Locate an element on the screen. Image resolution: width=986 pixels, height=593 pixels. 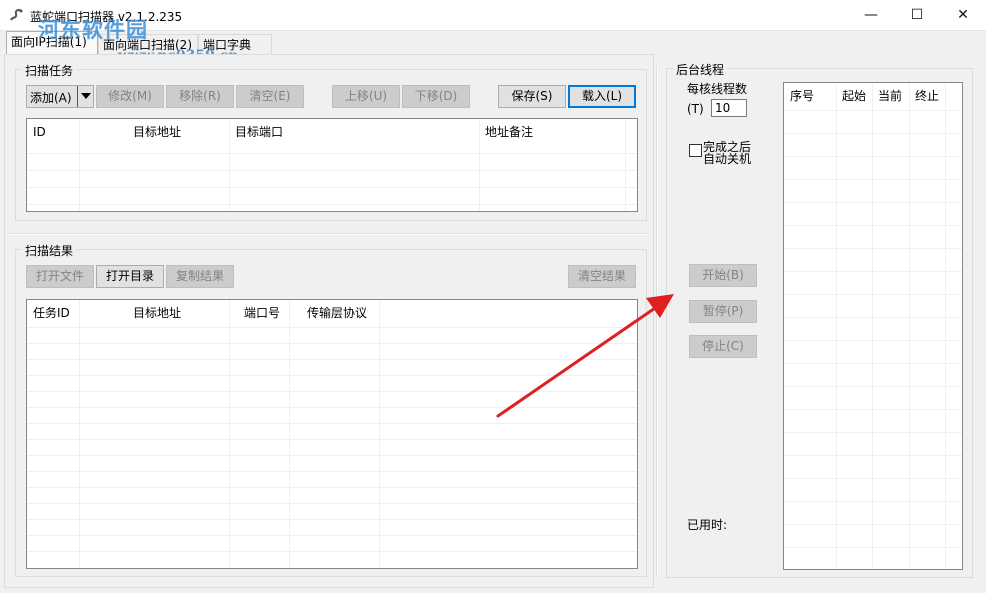
arrow-shaft is located at coordinates (578, 361).